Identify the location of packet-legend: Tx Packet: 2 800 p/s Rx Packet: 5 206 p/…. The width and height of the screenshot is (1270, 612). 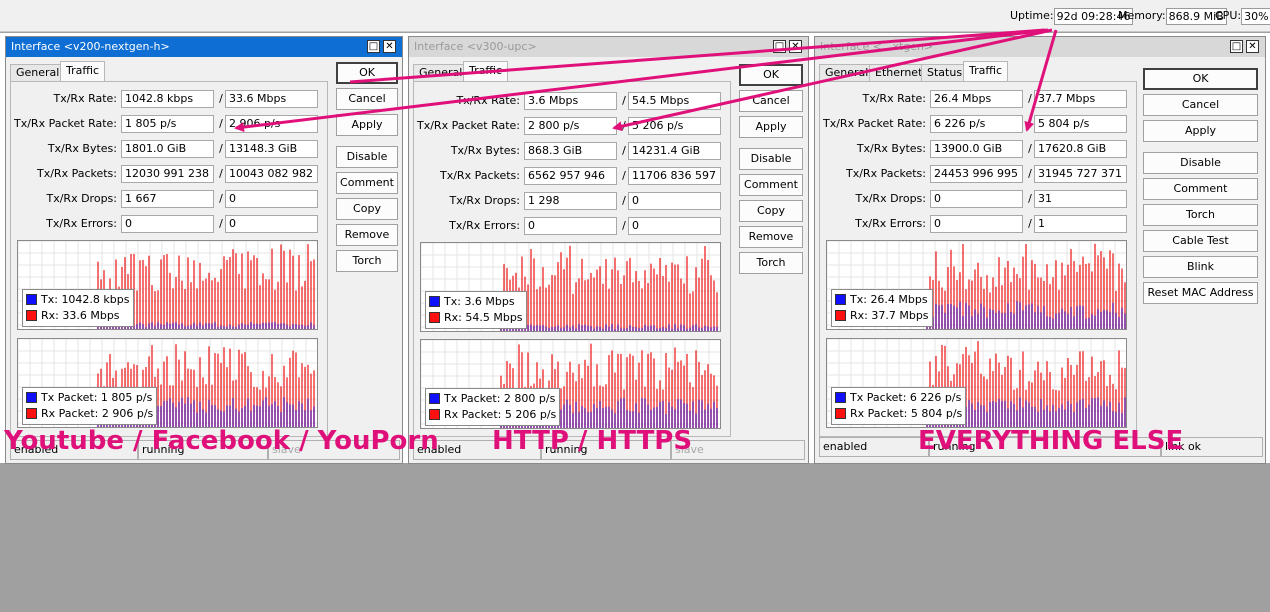
(493, 407).